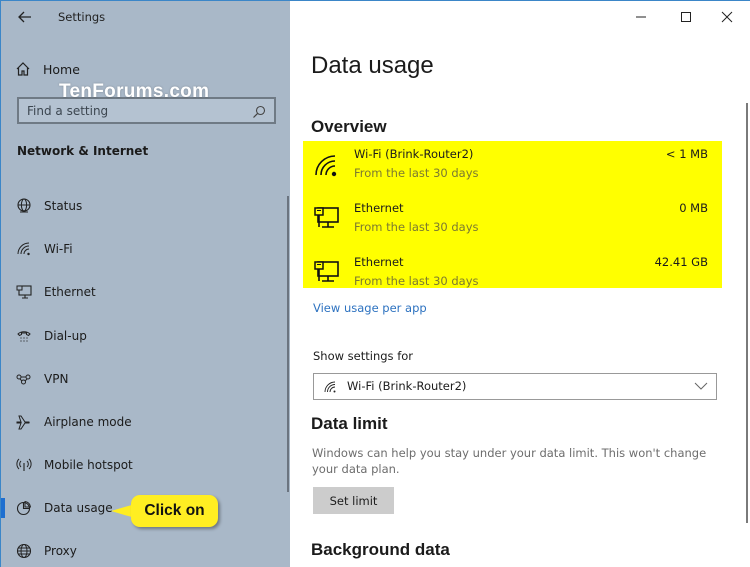  I want to click on maximize-button, so click(686, 17).